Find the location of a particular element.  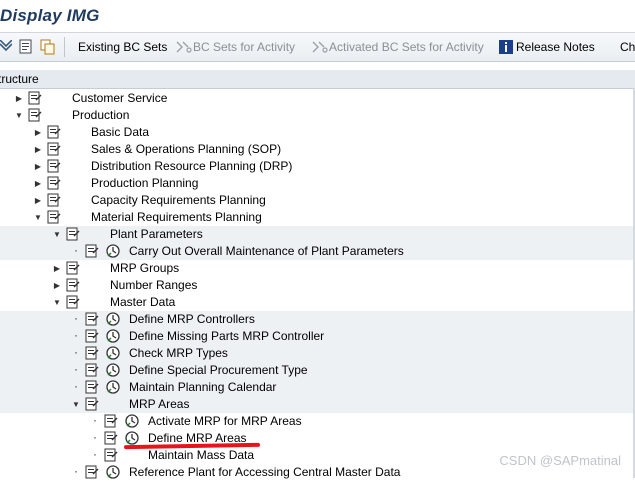

tree-node: ▶ Sales & Operations Planning (SOP) is located at coordinates (317, 149).